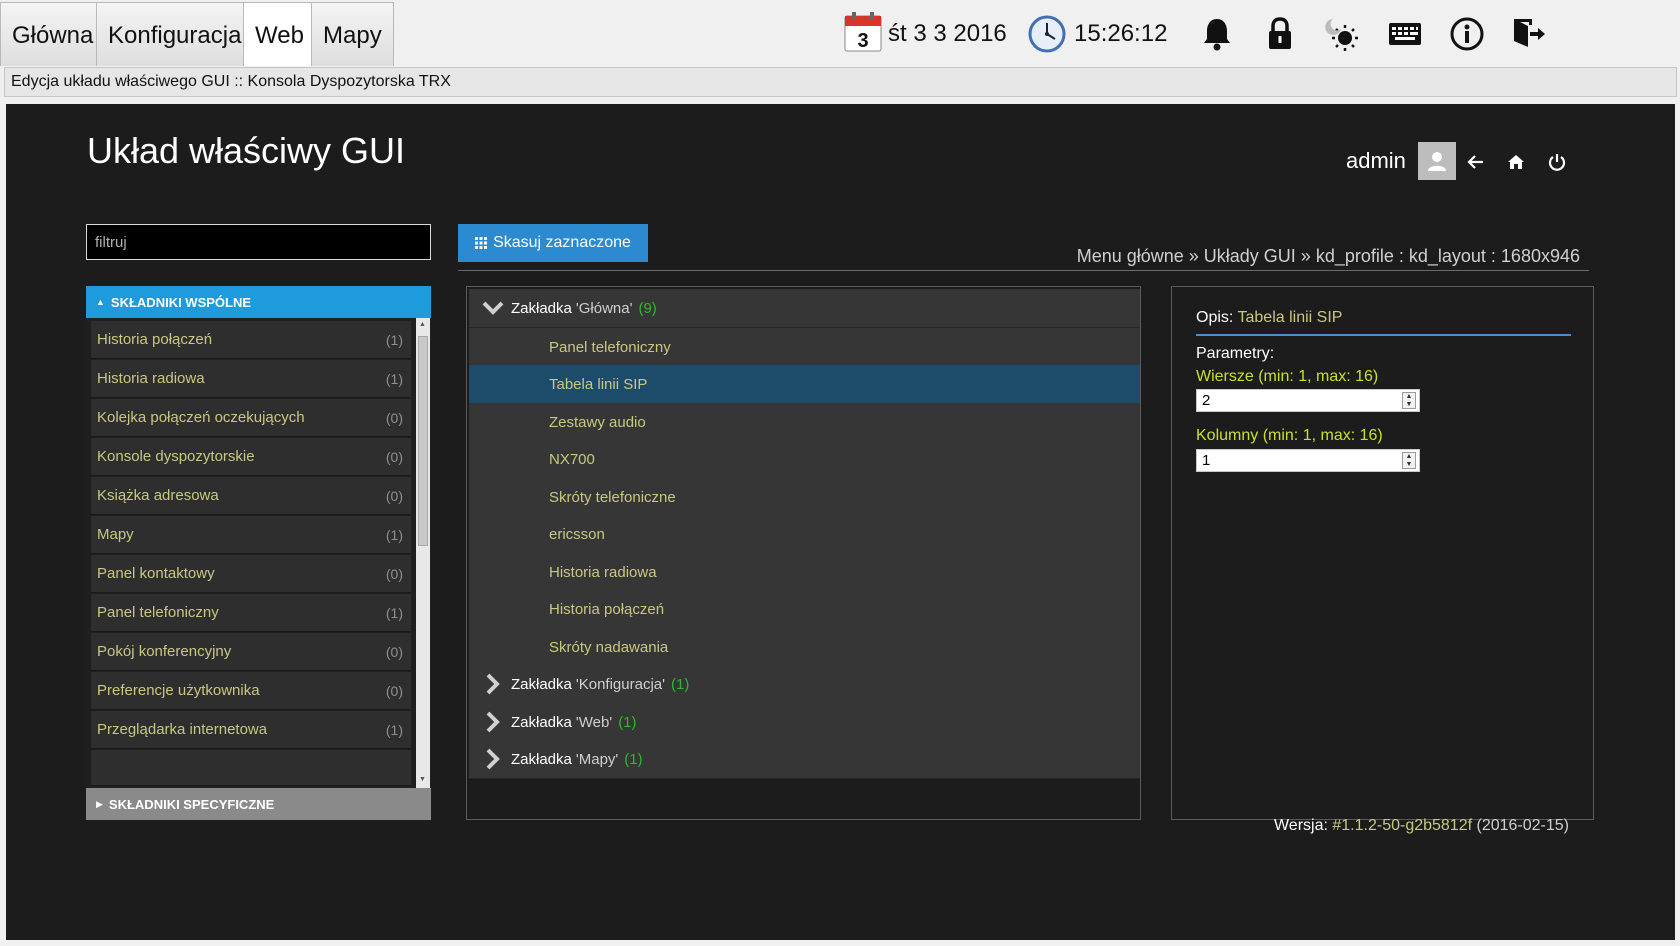 The image size is (1680, 946). I want to click on rows-stepper: 2 ▲ ▼, so click(1308, 400).